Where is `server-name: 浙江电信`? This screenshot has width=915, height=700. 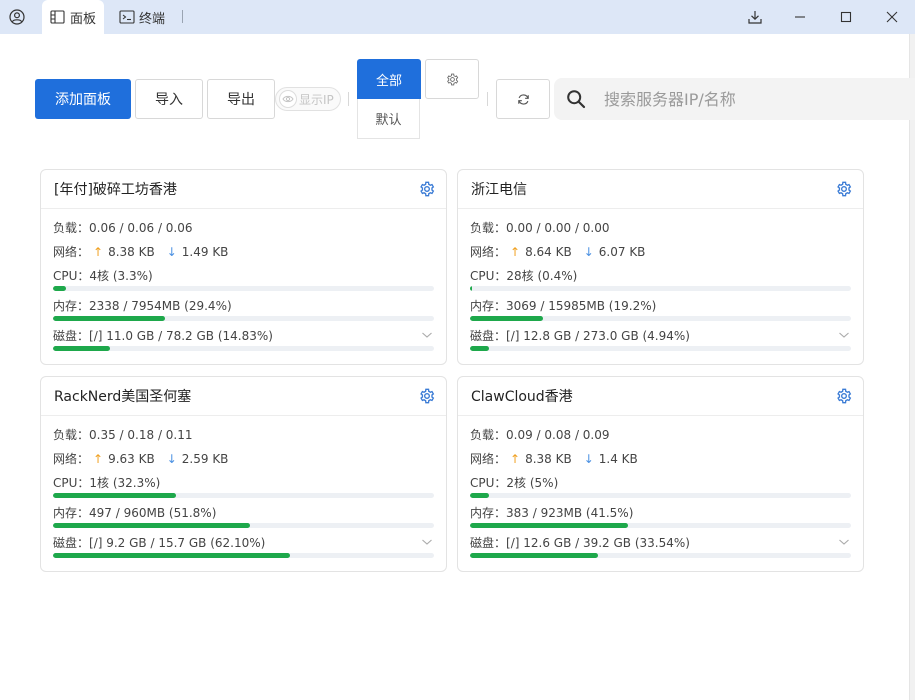 server-name: 浙江电信 is located at coordinates (499, 190).